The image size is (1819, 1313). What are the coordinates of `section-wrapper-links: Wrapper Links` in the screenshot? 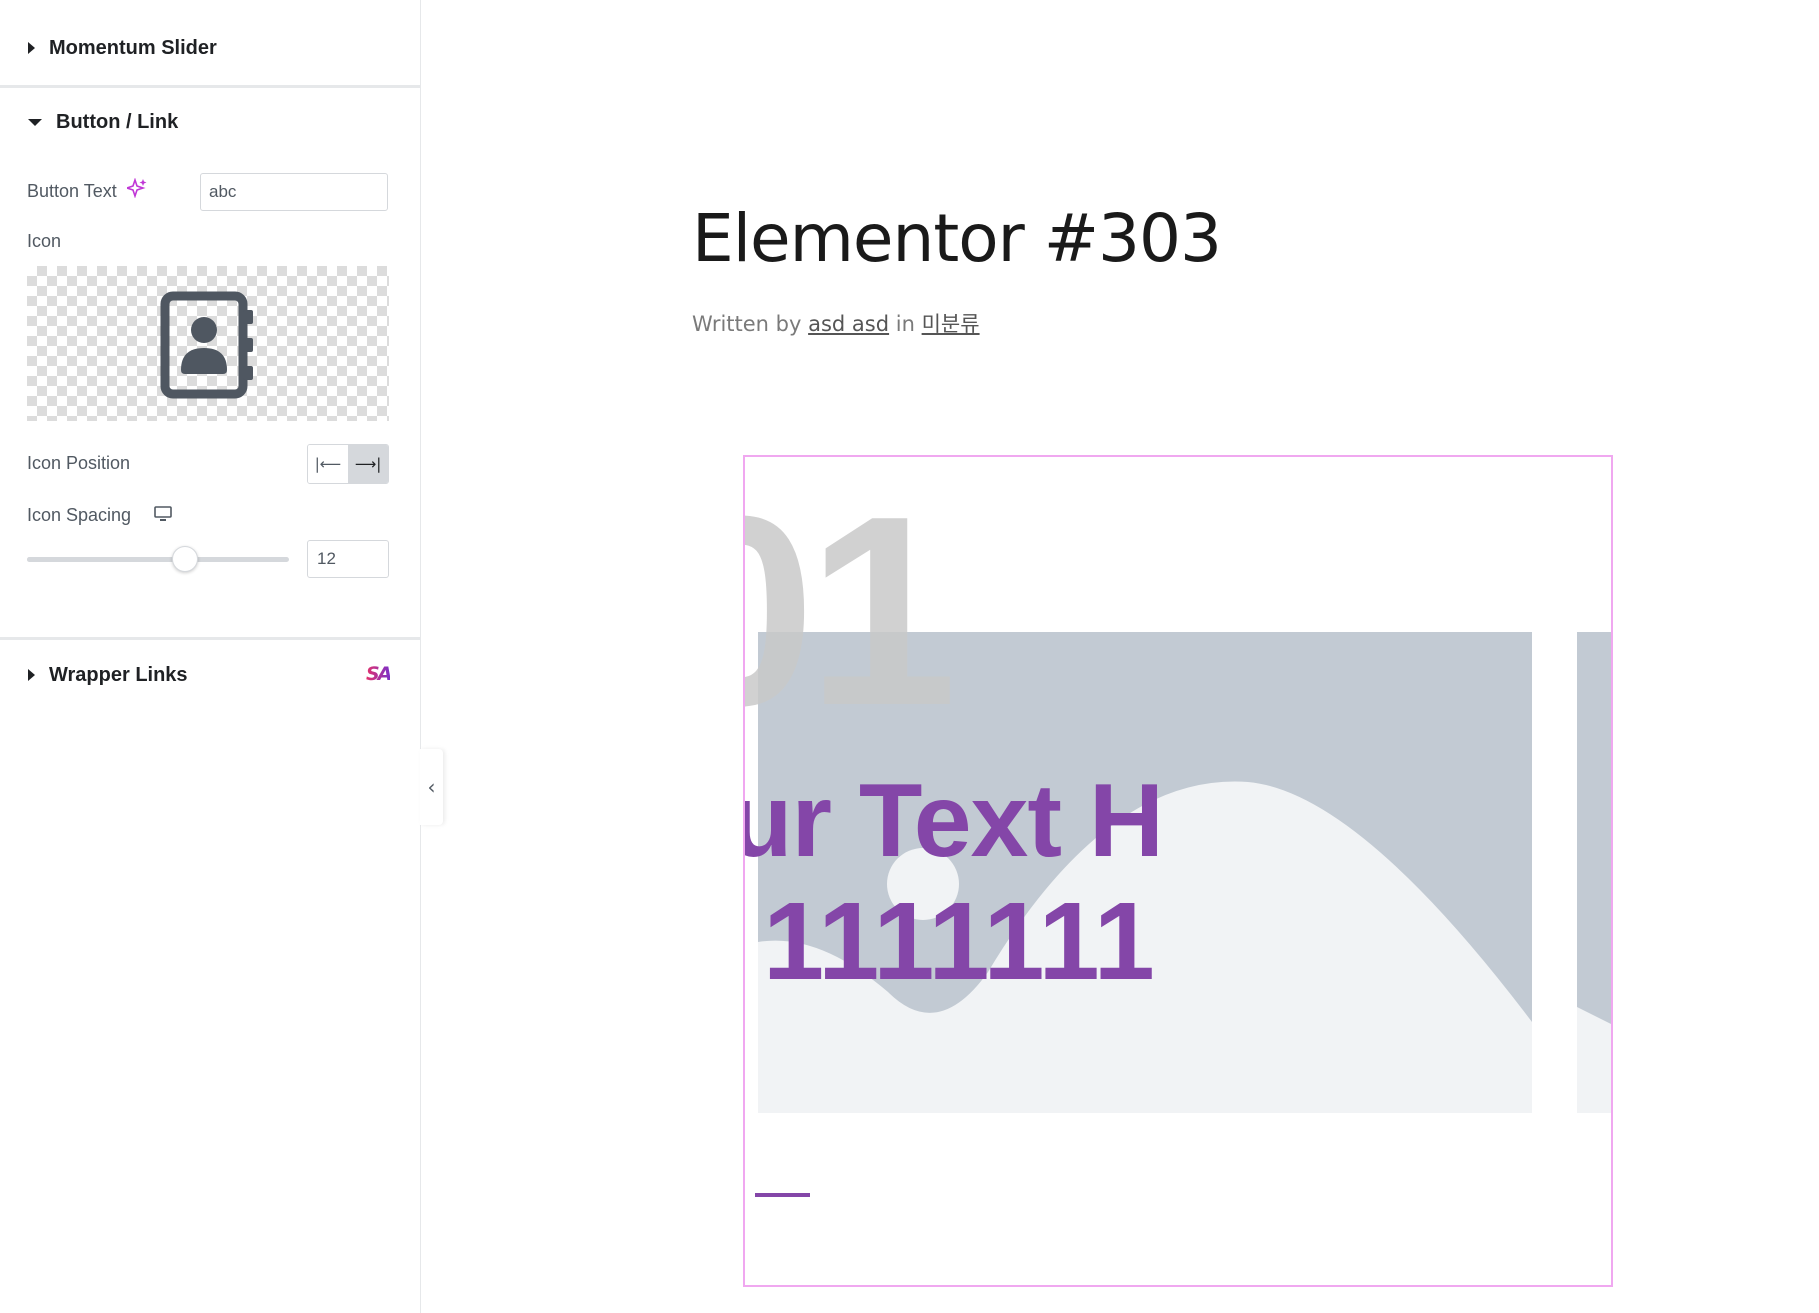 It's located at (210, 675).